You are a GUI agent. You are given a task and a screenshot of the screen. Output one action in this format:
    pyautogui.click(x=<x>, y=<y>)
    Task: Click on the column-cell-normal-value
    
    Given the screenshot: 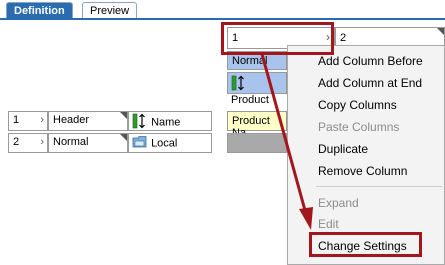 What is the action you would take?
    pyautogui.click(x=257, y=143)
    